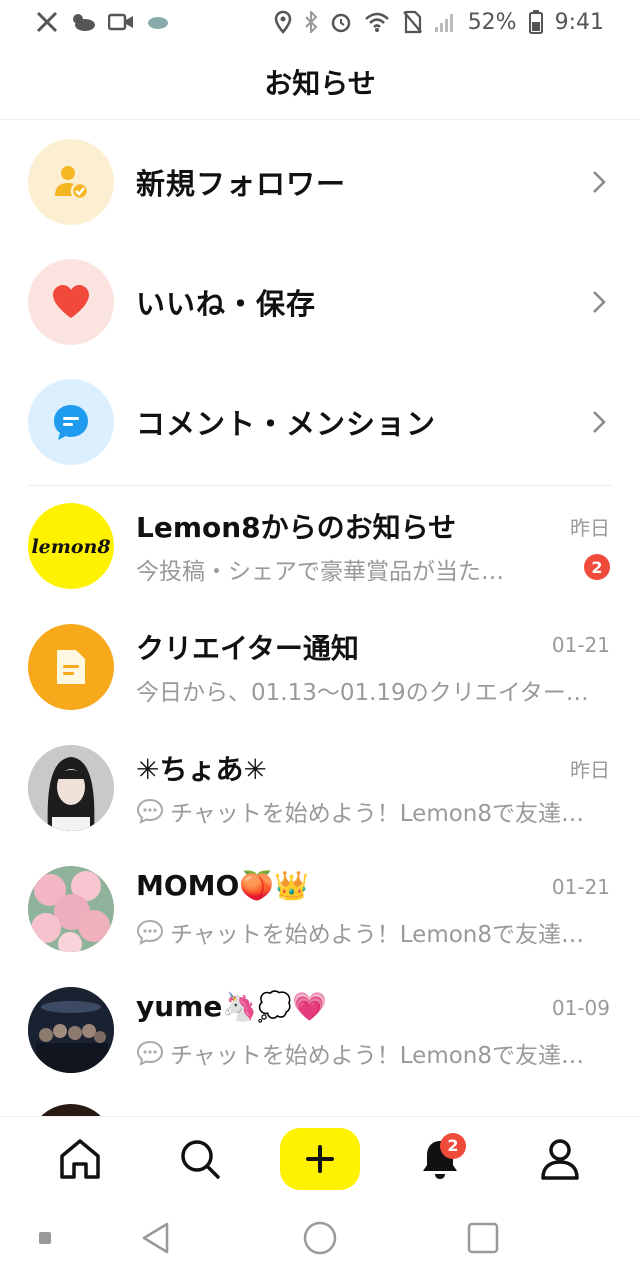 The width and height of the screenshot is (640, 1280). I want to click on search-icon, so click(200, 1159).